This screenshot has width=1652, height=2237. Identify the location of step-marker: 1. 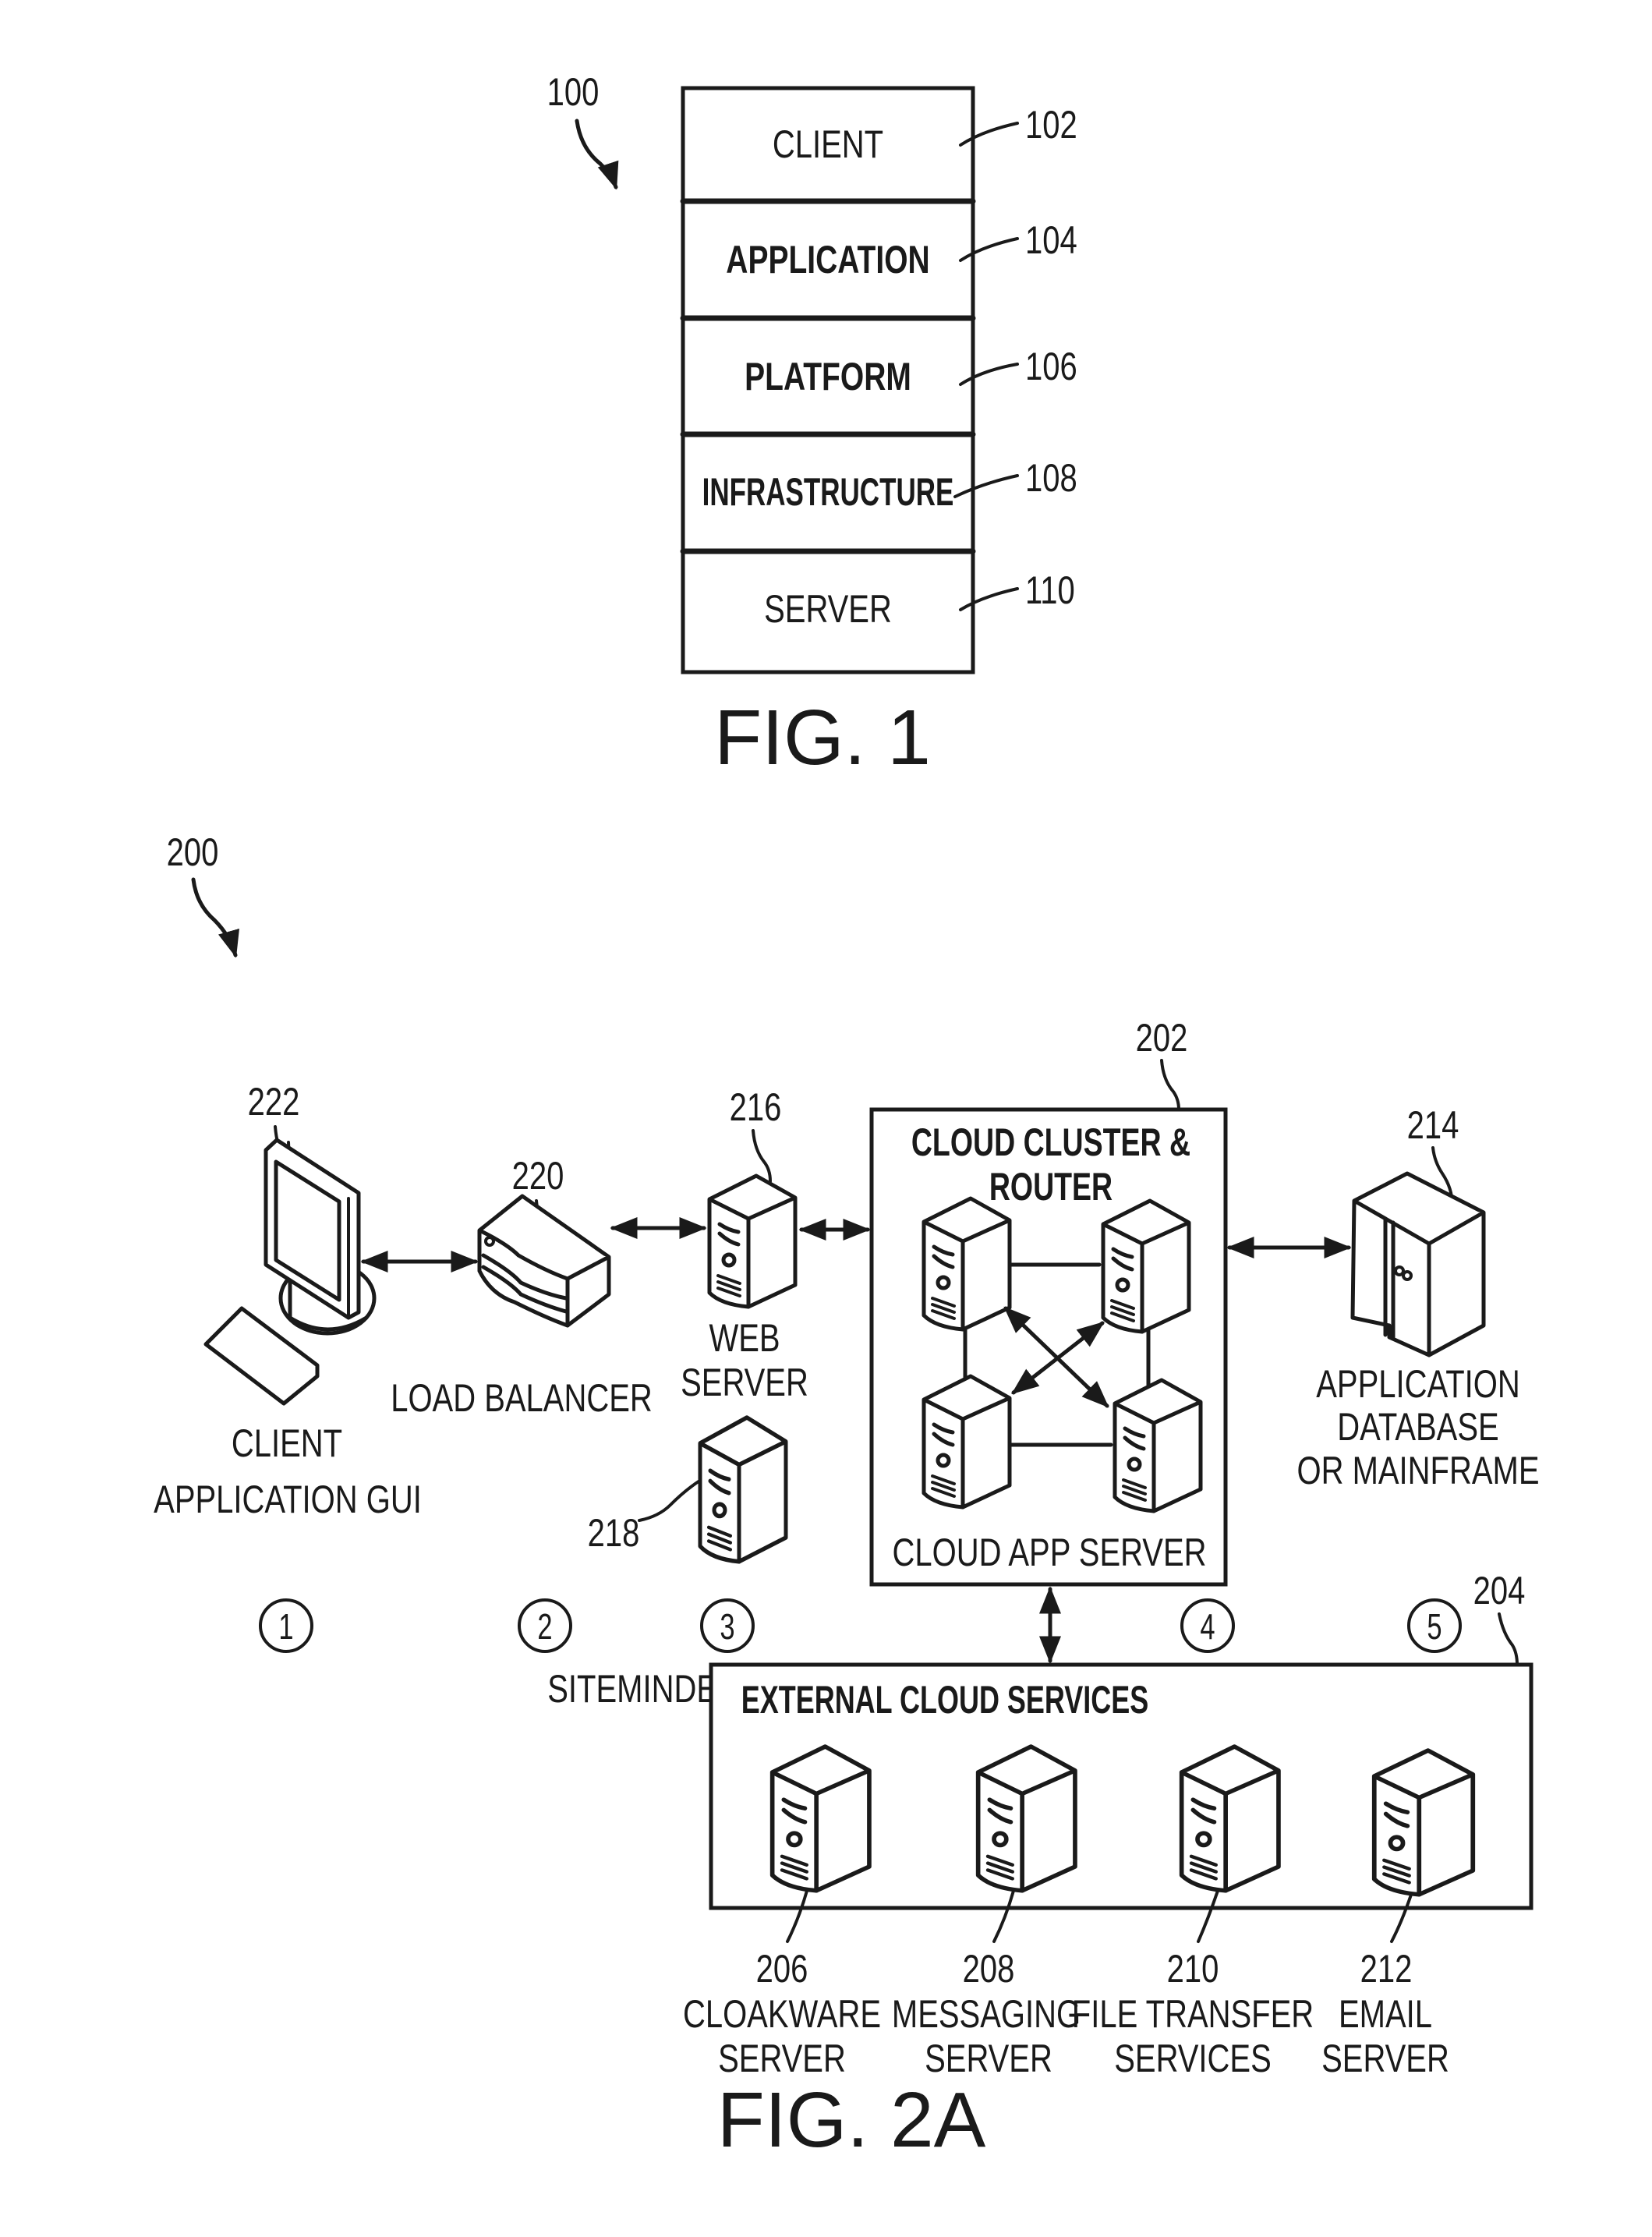
(286, 1625).